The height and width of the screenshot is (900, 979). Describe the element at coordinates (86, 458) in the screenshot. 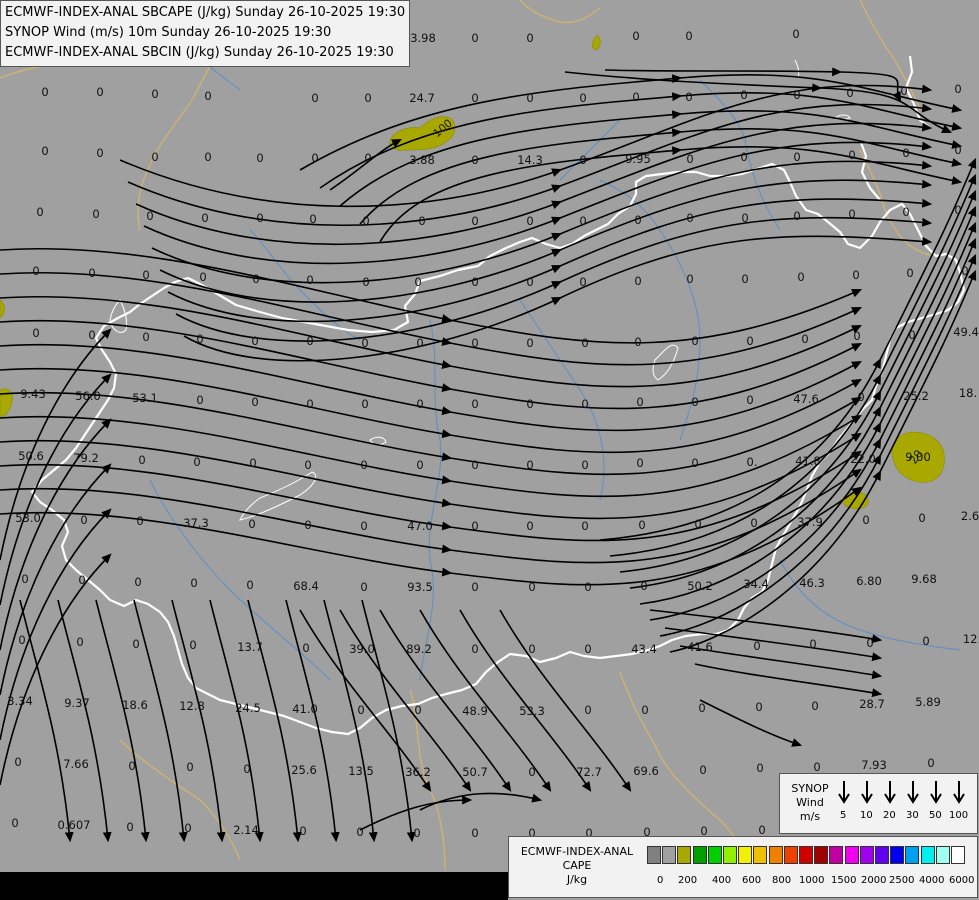

I see `cape-value-label: 79.2` at that location.